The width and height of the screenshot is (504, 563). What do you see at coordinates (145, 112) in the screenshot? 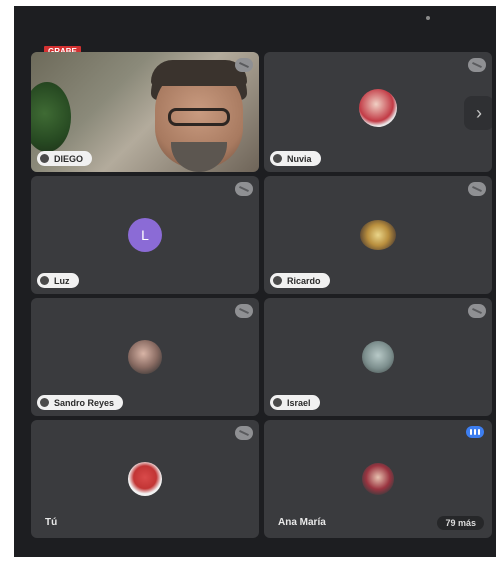
I see `participant-tile-diego: DIEGO` at bounding box center [145, 112].